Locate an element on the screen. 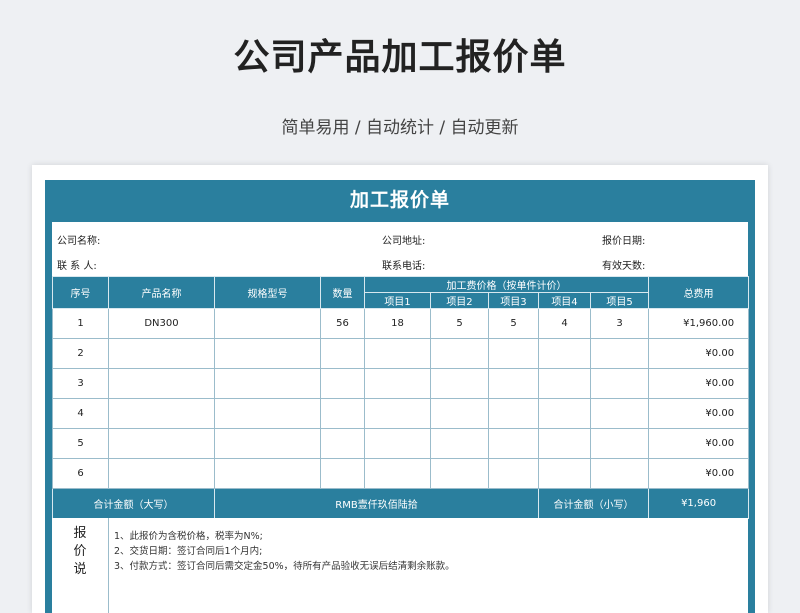 The width and height of the screenshot is (800, 613). cell-index: 4 is located at coordinates (80, 413).